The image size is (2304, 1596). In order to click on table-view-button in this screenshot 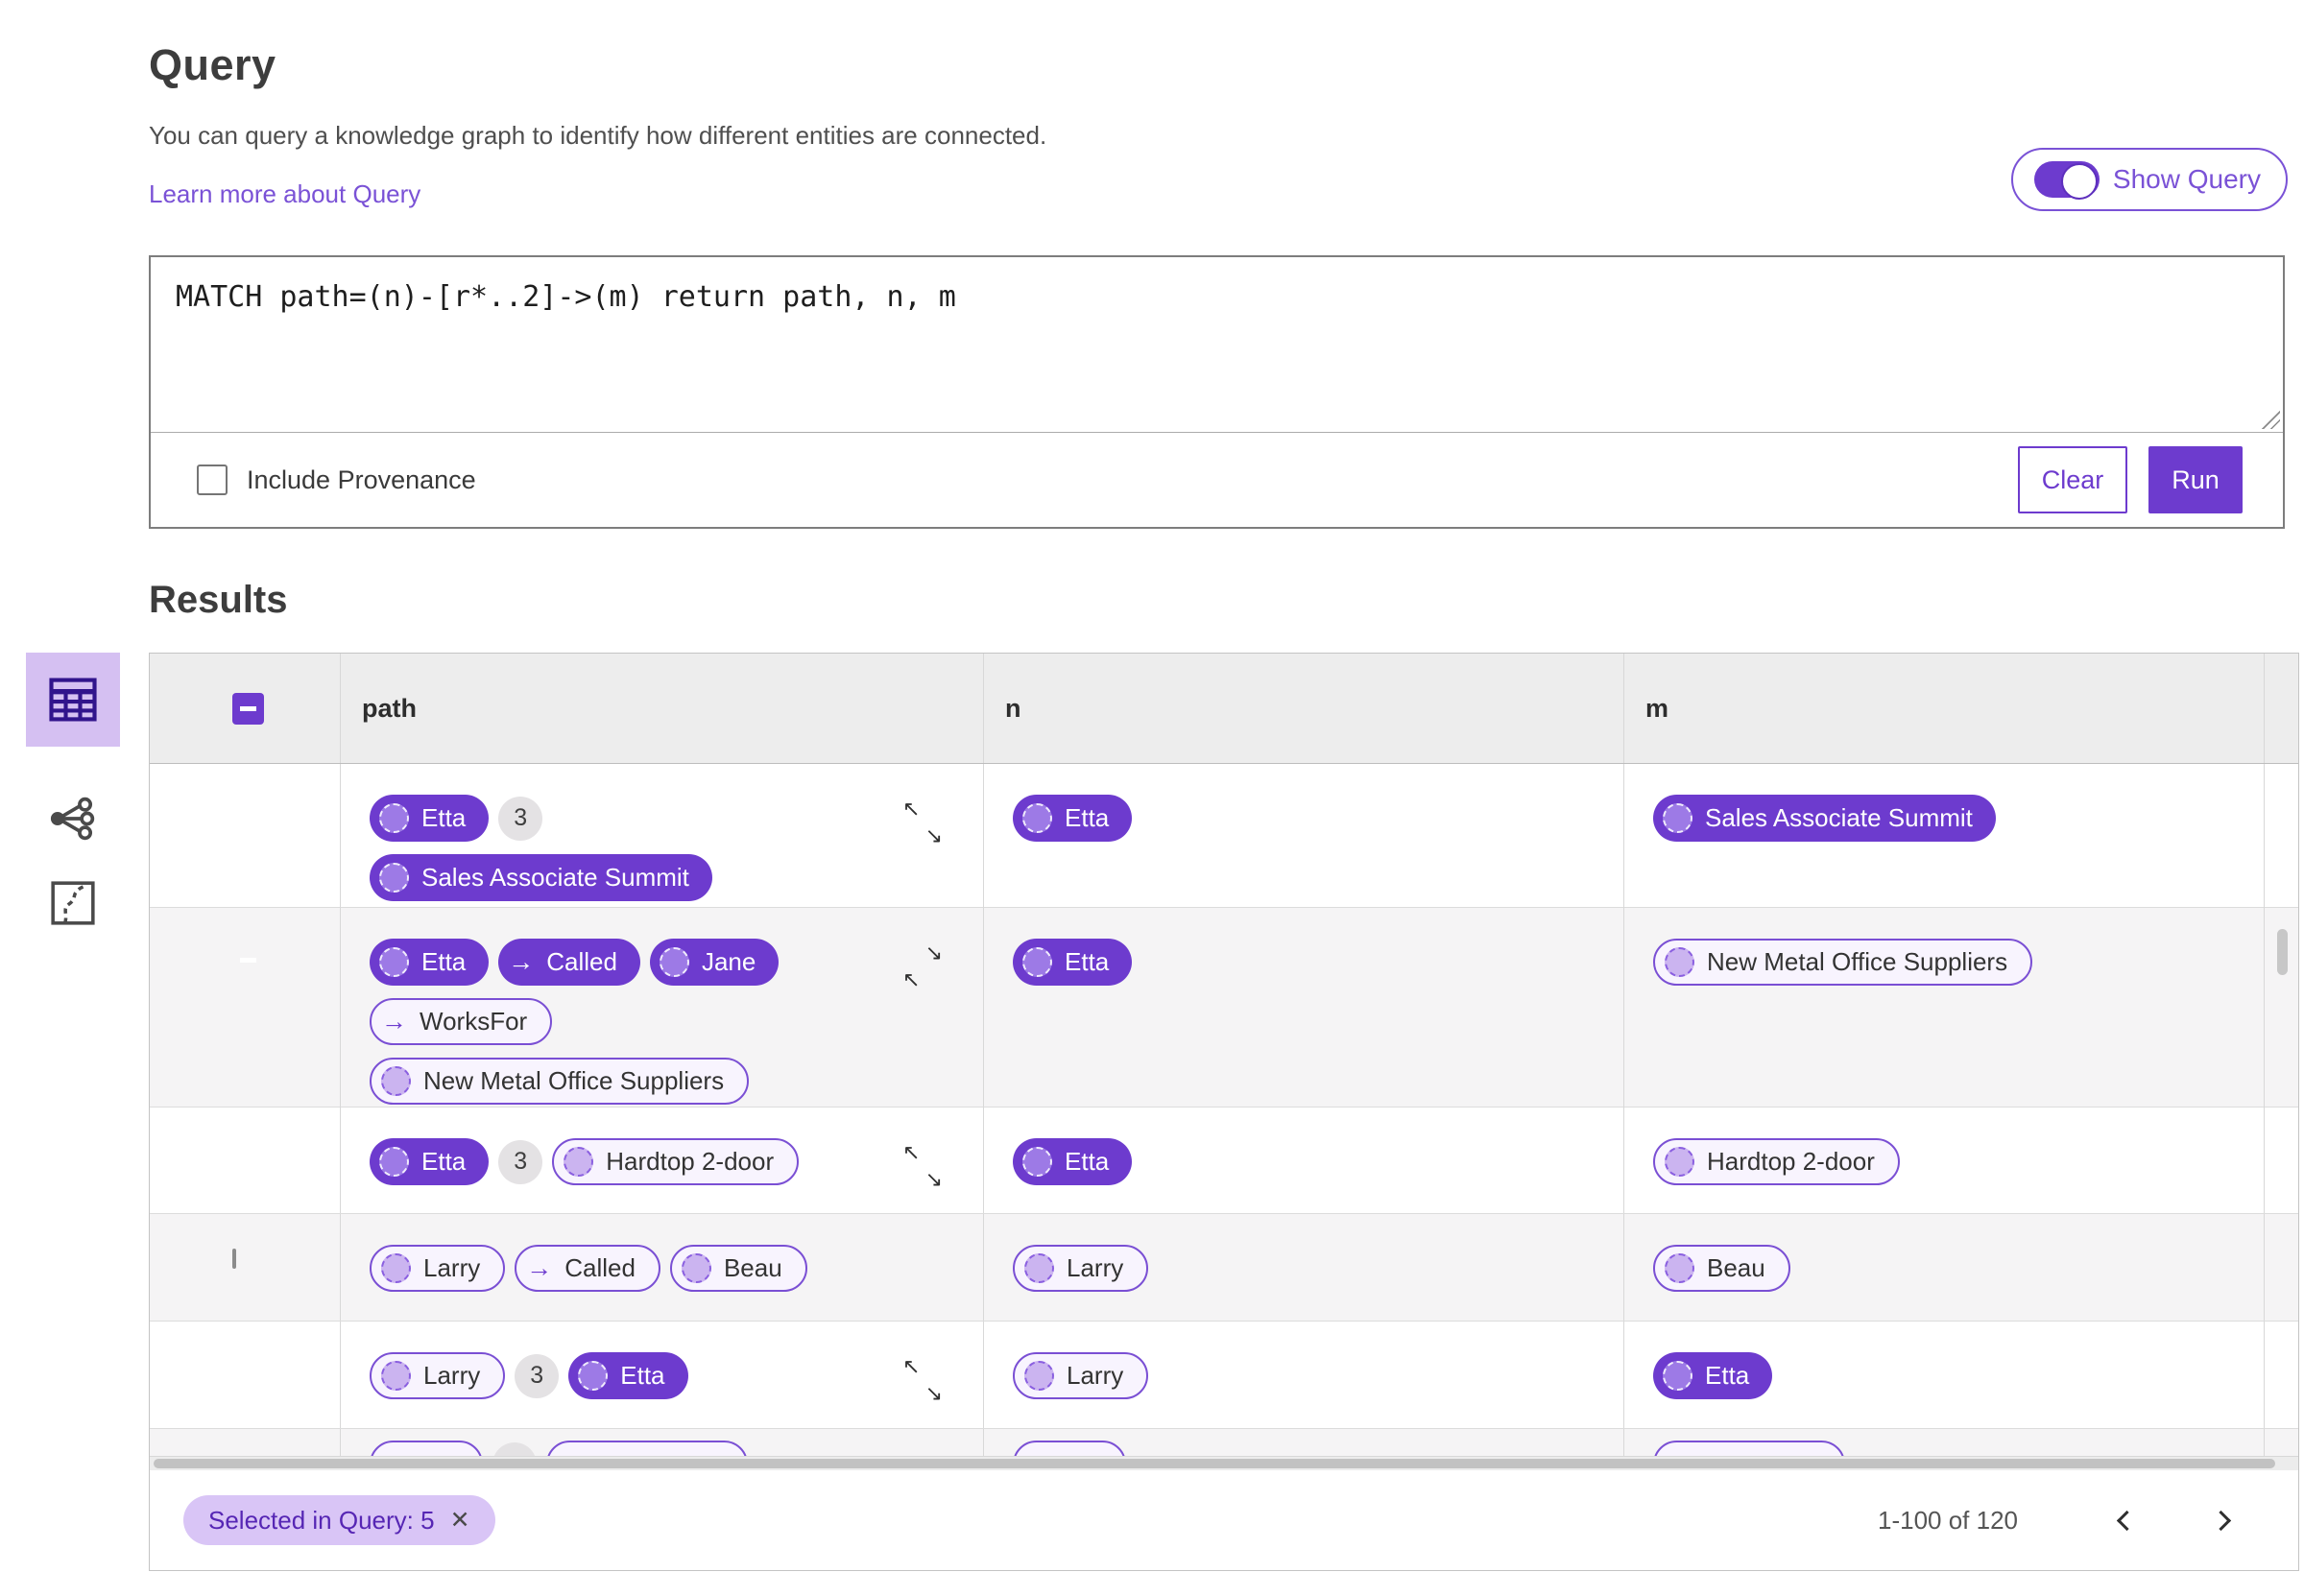, I will do `click(73, 700)`.